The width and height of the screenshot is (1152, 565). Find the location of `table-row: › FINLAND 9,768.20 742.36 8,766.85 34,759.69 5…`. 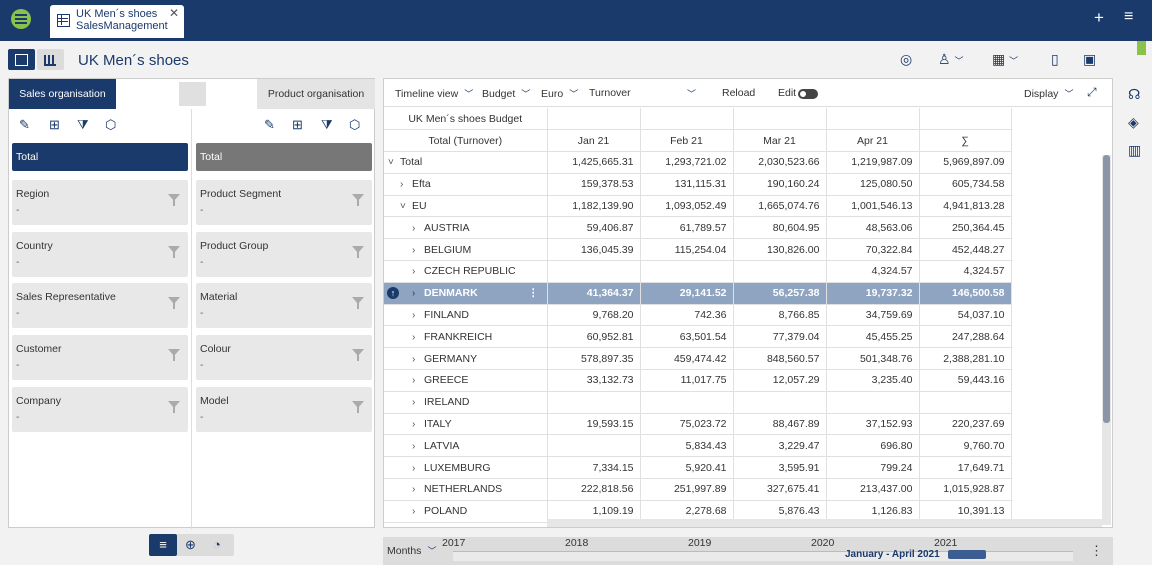

table-row: › FINLAND 9,768.20 742.36 8,766.85 34,759.69 5… is located at coordinates (698, 315).